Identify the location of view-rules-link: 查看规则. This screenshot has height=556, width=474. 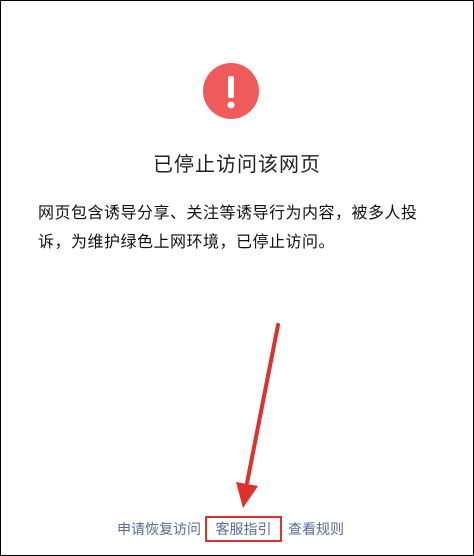
(316, 530).